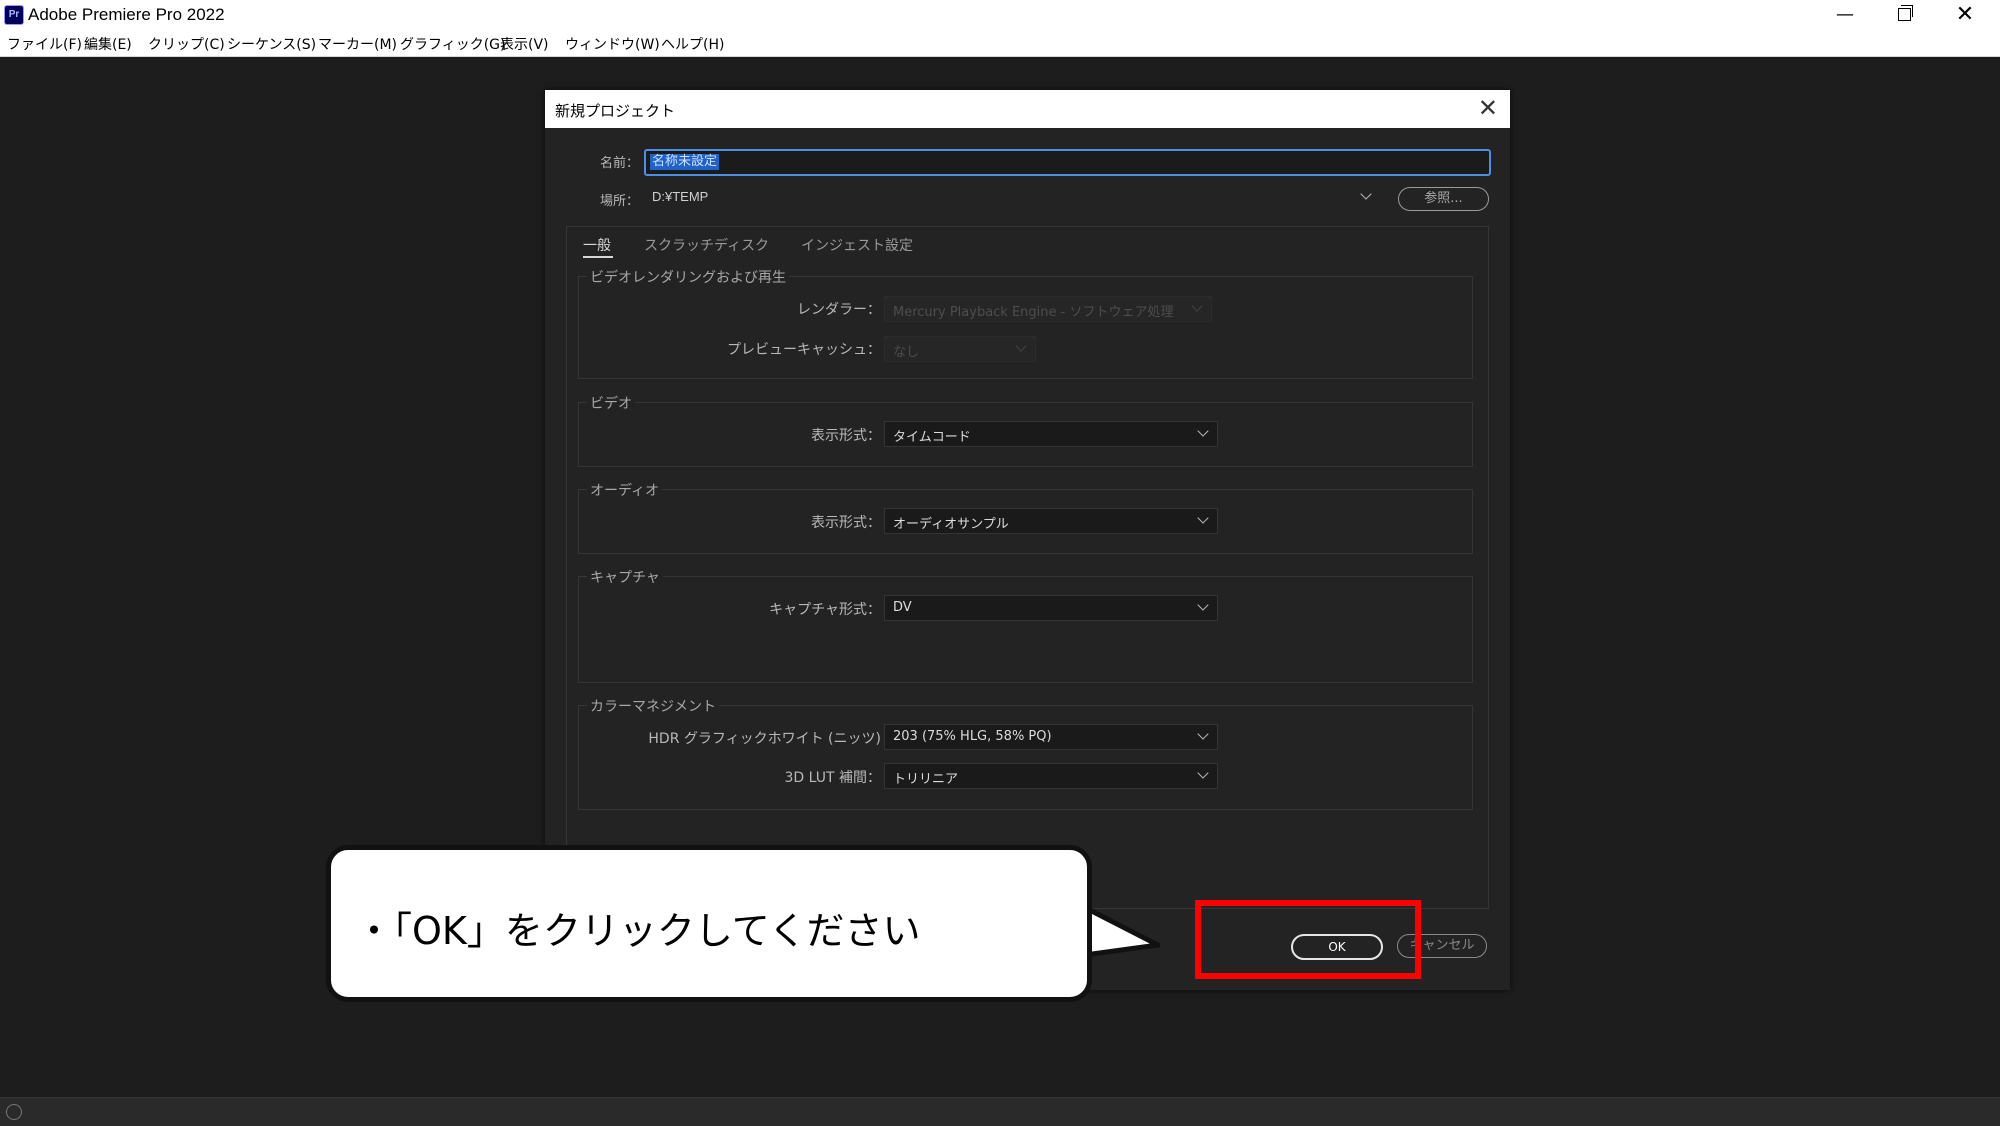 This screenshot has height=1126, width=2000. Describe the element at coordinates (625, 490) in the screenshot. I see `section-title-audio: オーディオ` at that location.